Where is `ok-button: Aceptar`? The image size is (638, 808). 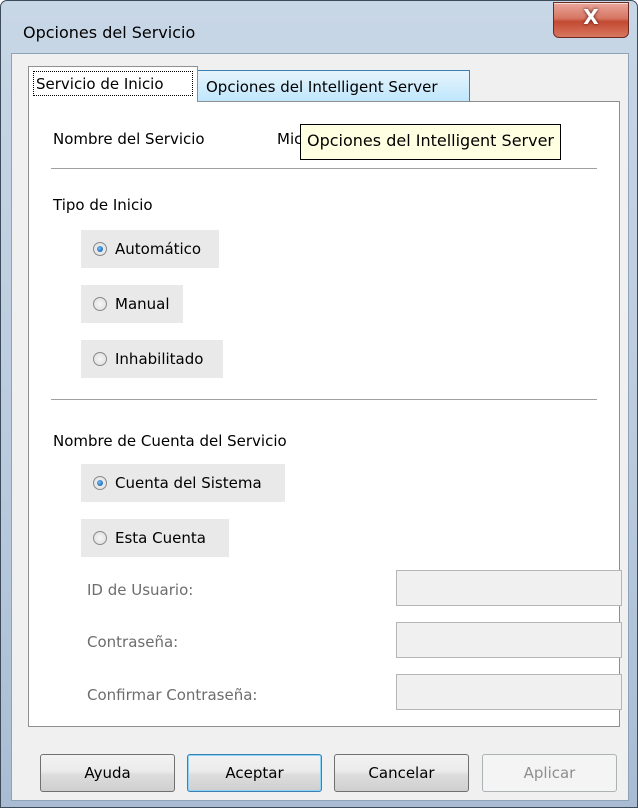 ok-button: Aceptar is located at coordinates (254, 773).